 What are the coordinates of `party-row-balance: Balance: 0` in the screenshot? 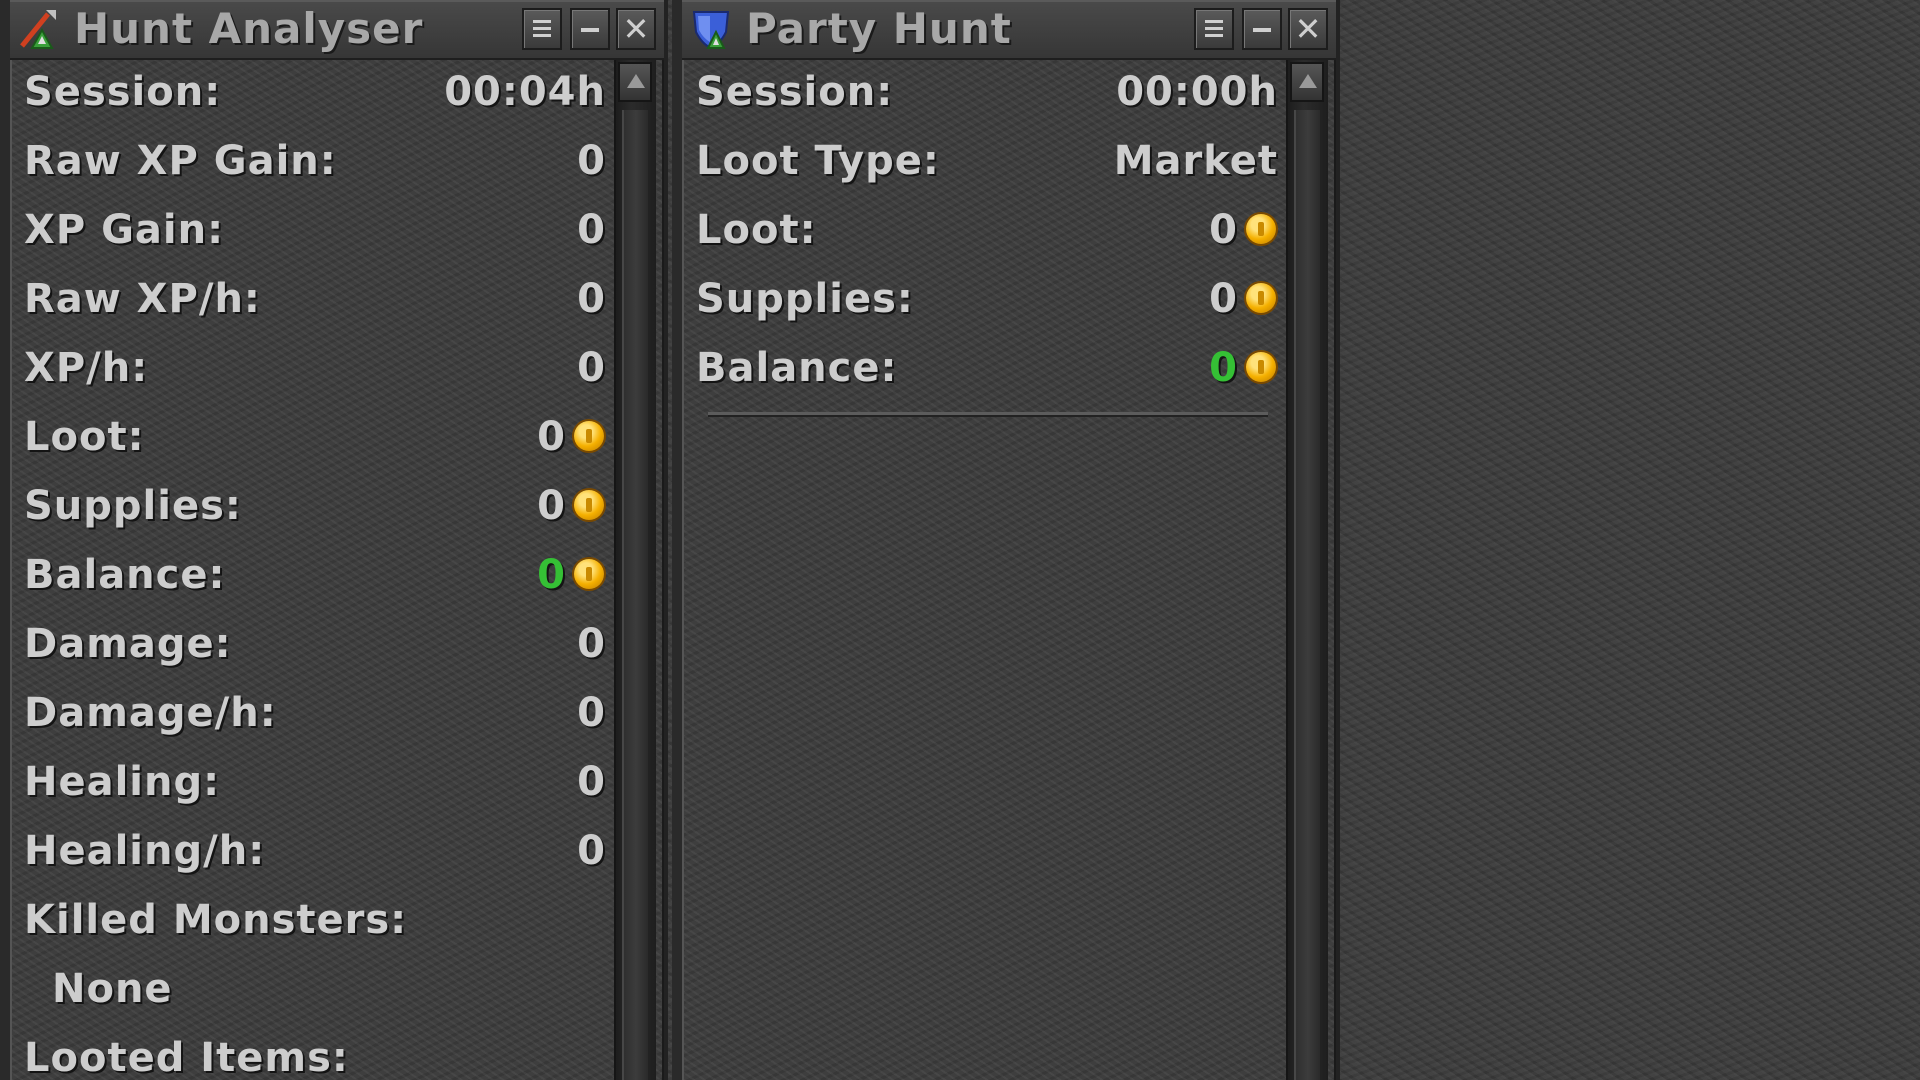 It's located at (984, 370).